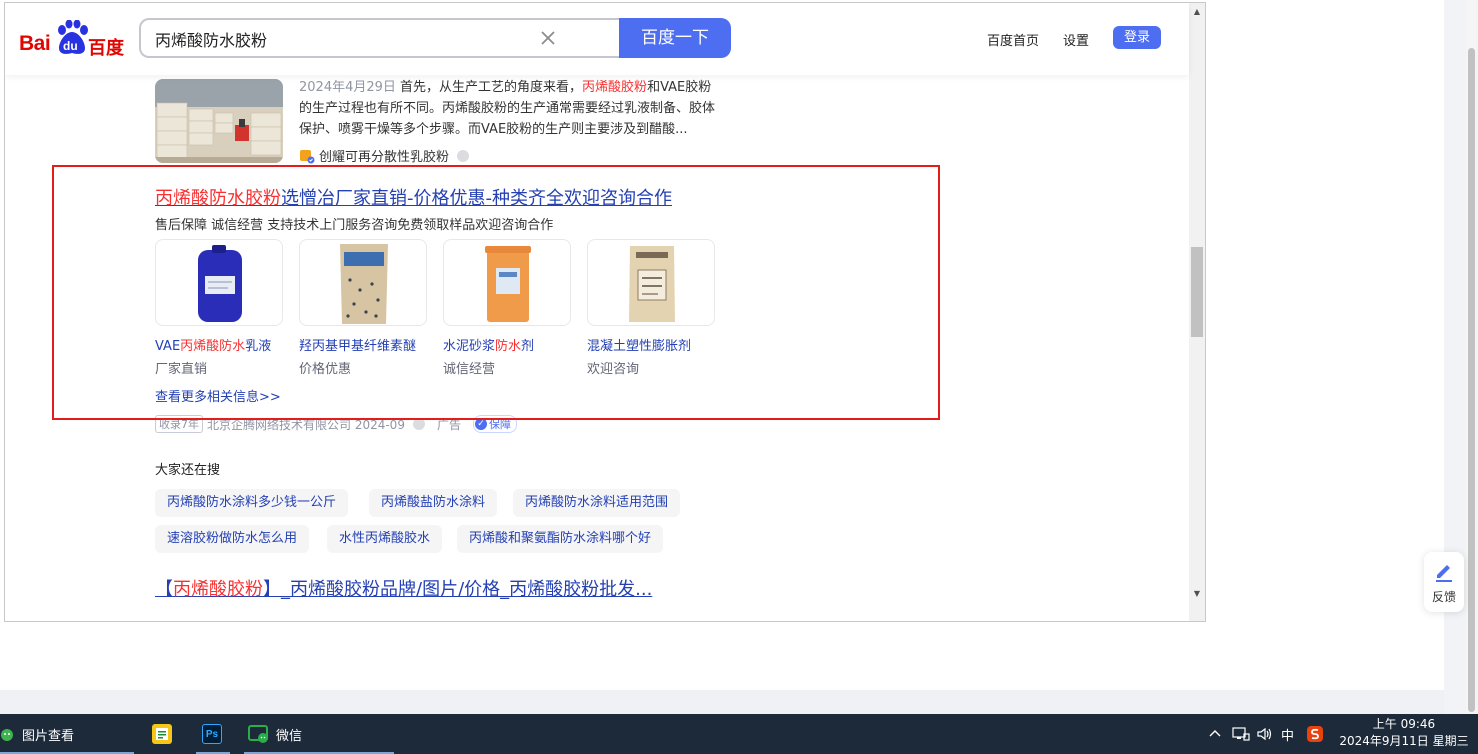  What do you see at coordinates (1137, 37) in the screenshot?
I see `login-button: 登录` at bounding box center [1137, 37].